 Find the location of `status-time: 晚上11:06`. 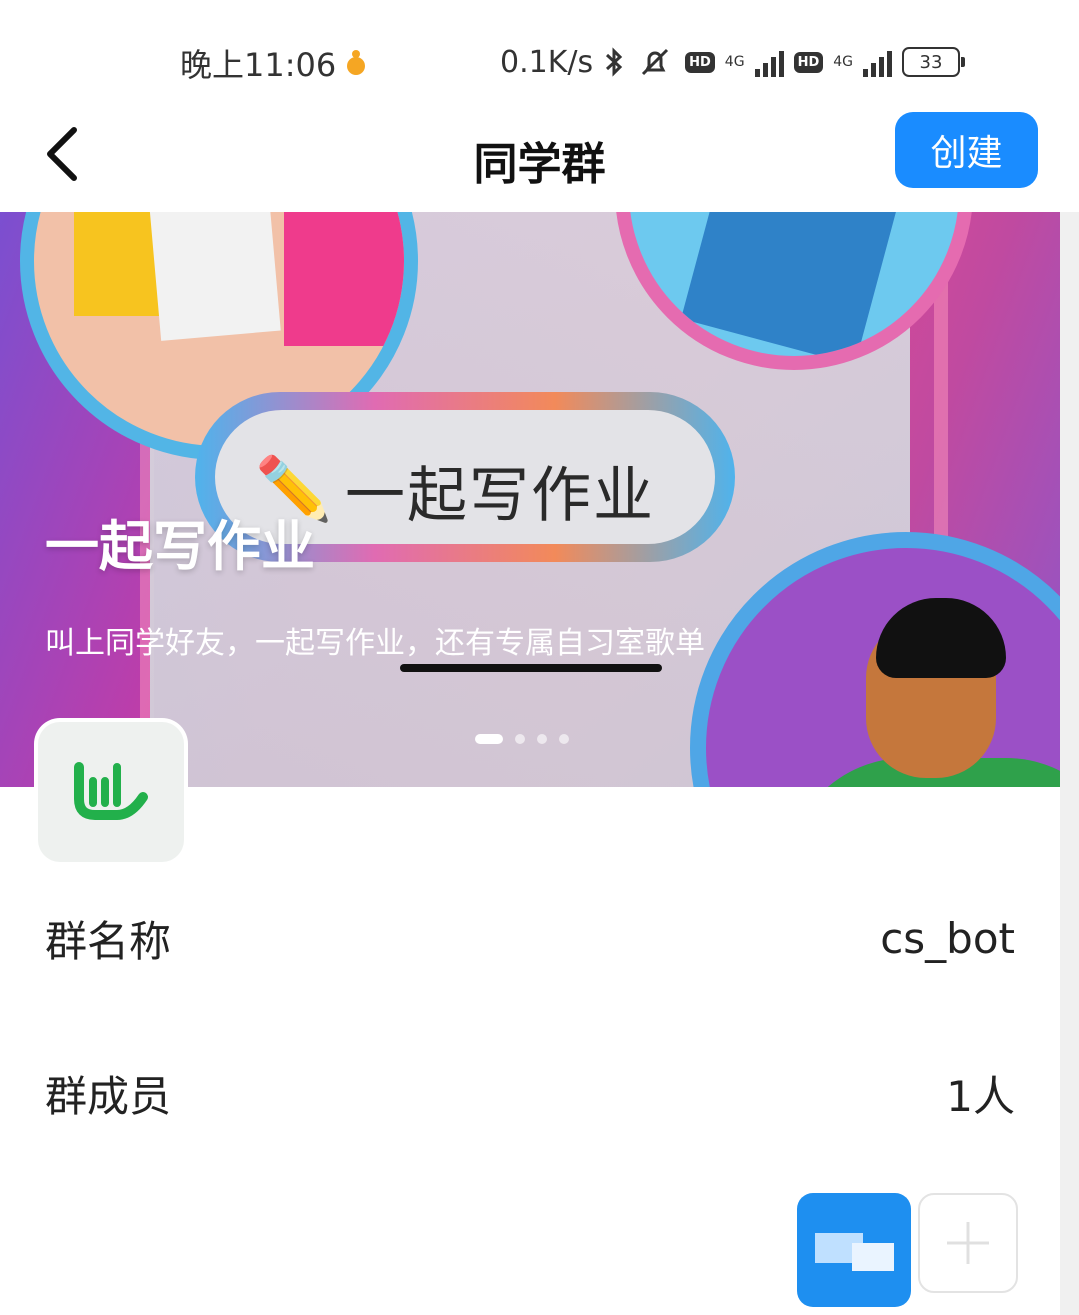

status-time: 晚上11:06 is located at coordinates (258, 65).